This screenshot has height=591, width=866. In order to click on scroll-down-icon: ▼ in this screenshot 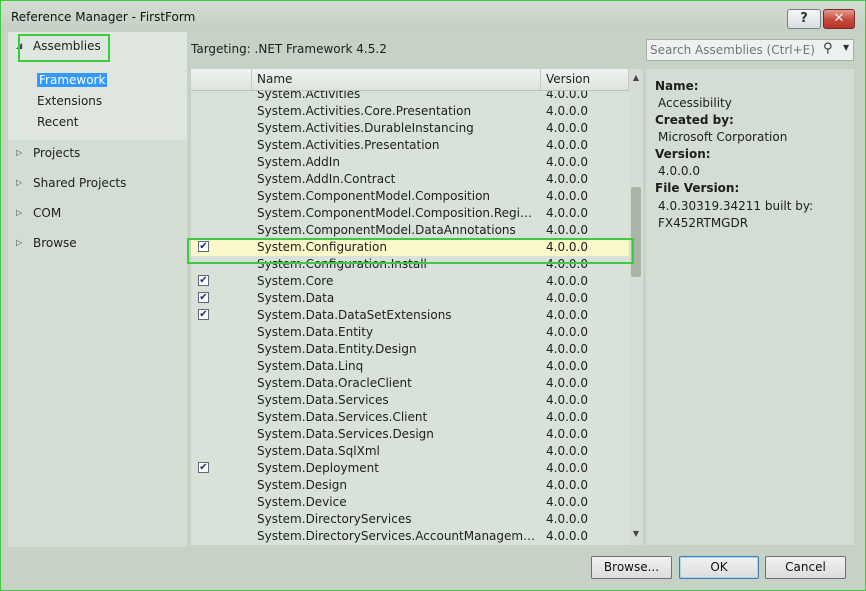, I will do `click(636, 534)`.